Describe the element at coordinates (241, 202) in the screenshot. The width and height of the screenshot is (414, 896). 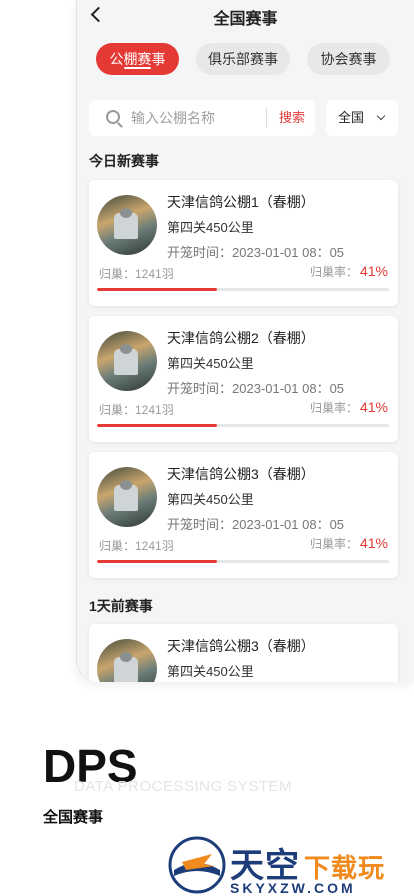
I see `race-name: 天津信鸽公棚1（春棚）` at that location.